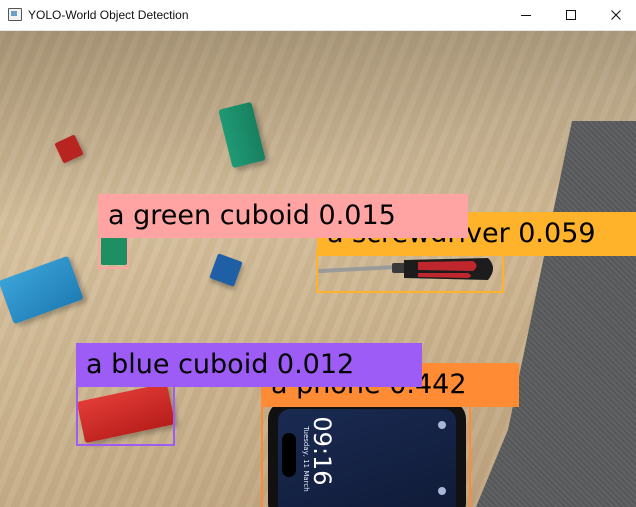 The width and height of the screenshot is (636, 507). I want to click on title-bar: YOLO-World Object Detection, so click(318, 15).